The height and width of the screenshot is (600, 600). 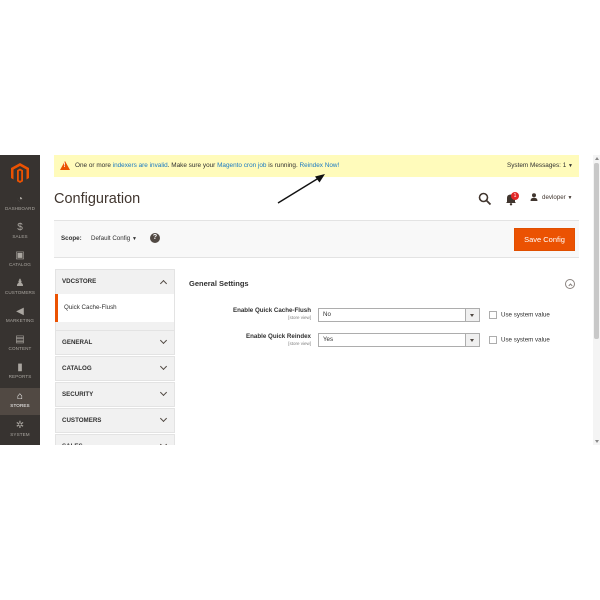 I want to click on menu-item-marketing: ◀ MARKETING, so click(x=20, y=316).